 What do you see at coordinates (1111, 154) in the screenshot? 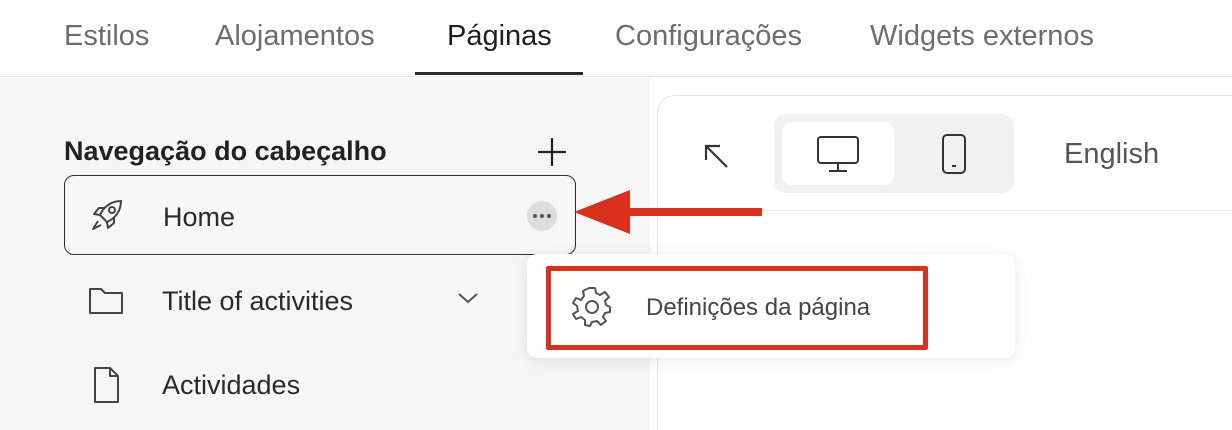
I see `language-selector: English` at bounding box center [1111, 154].